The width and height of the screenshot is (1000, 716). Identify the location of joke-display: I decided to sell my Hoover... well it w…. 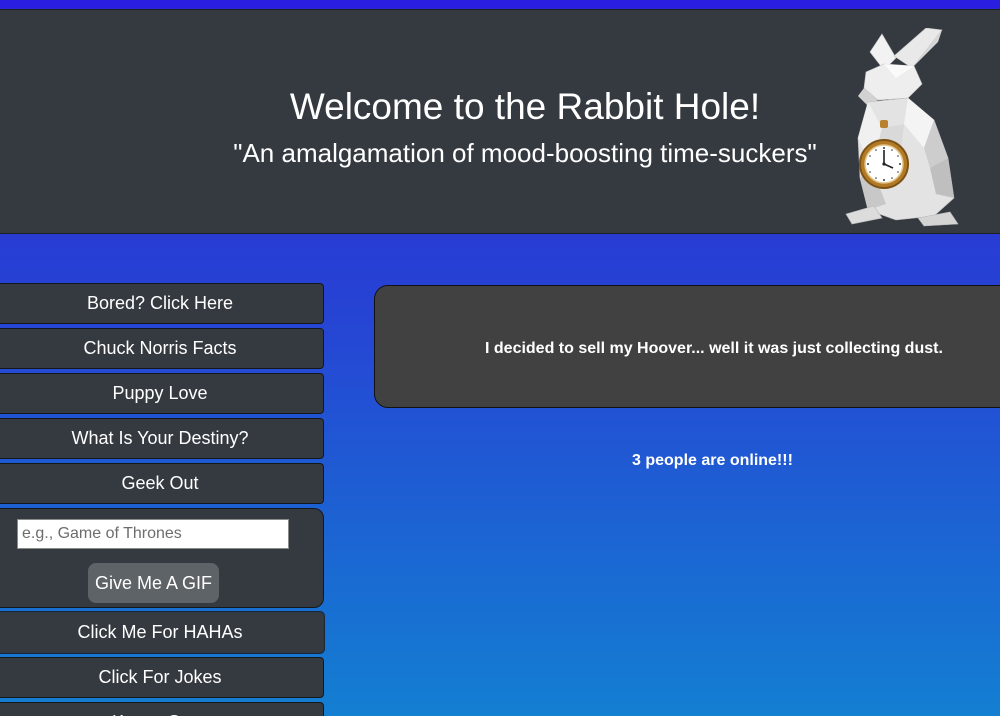
(687, 346).